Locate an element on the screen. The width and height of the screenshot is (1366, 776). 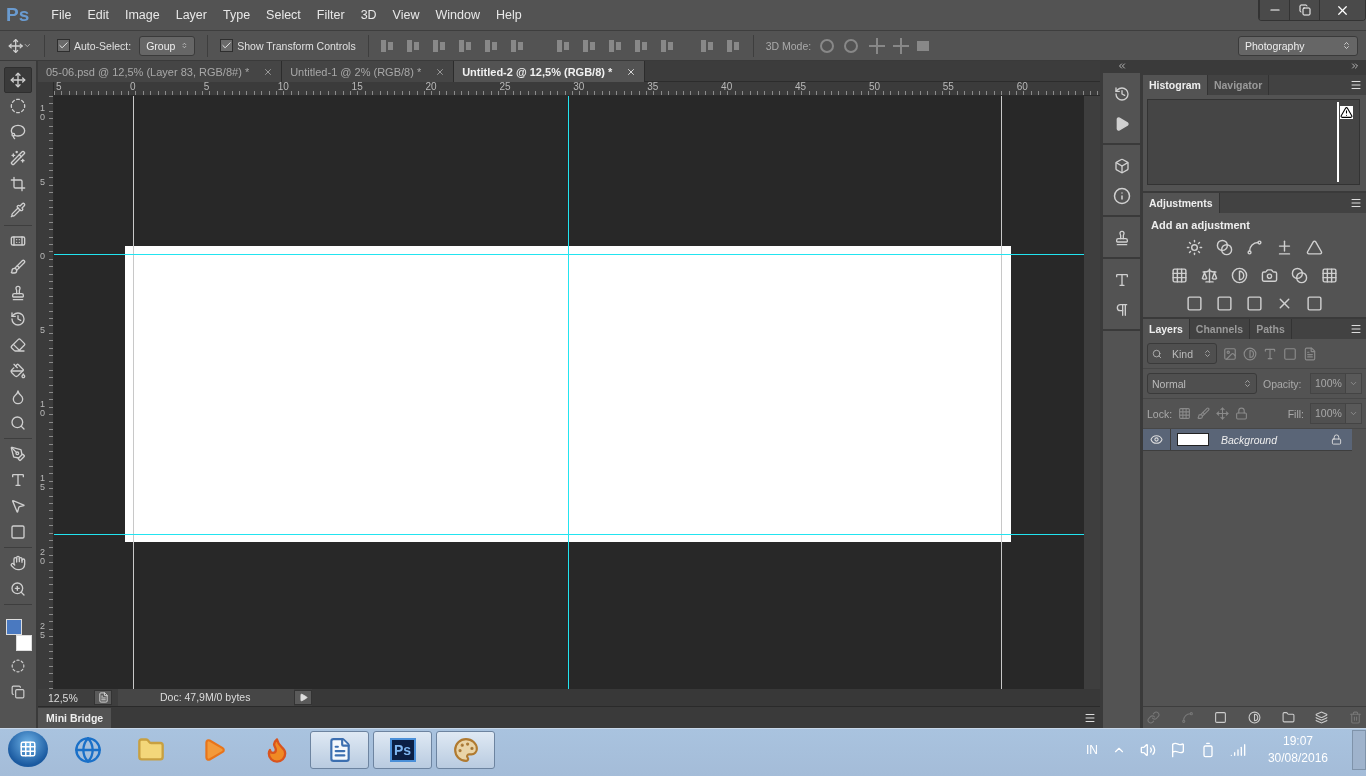
menu-item: Image is located at coordinates (142, 15).